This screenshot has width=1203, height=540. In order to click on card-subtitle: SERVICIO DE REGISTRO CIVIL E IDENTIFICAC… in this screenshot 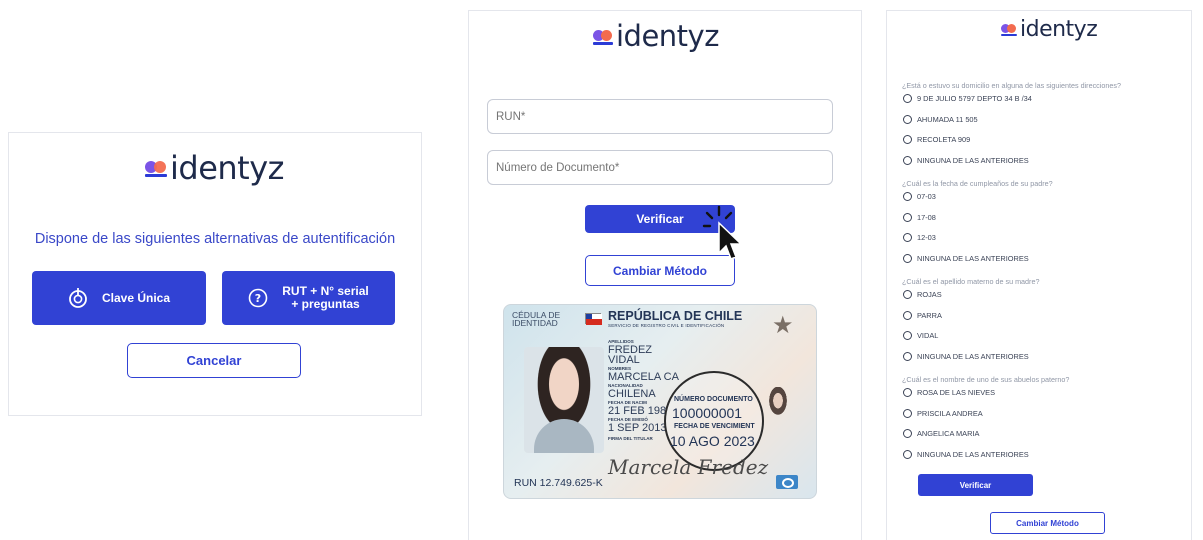, I will do `click(666, 325)`.